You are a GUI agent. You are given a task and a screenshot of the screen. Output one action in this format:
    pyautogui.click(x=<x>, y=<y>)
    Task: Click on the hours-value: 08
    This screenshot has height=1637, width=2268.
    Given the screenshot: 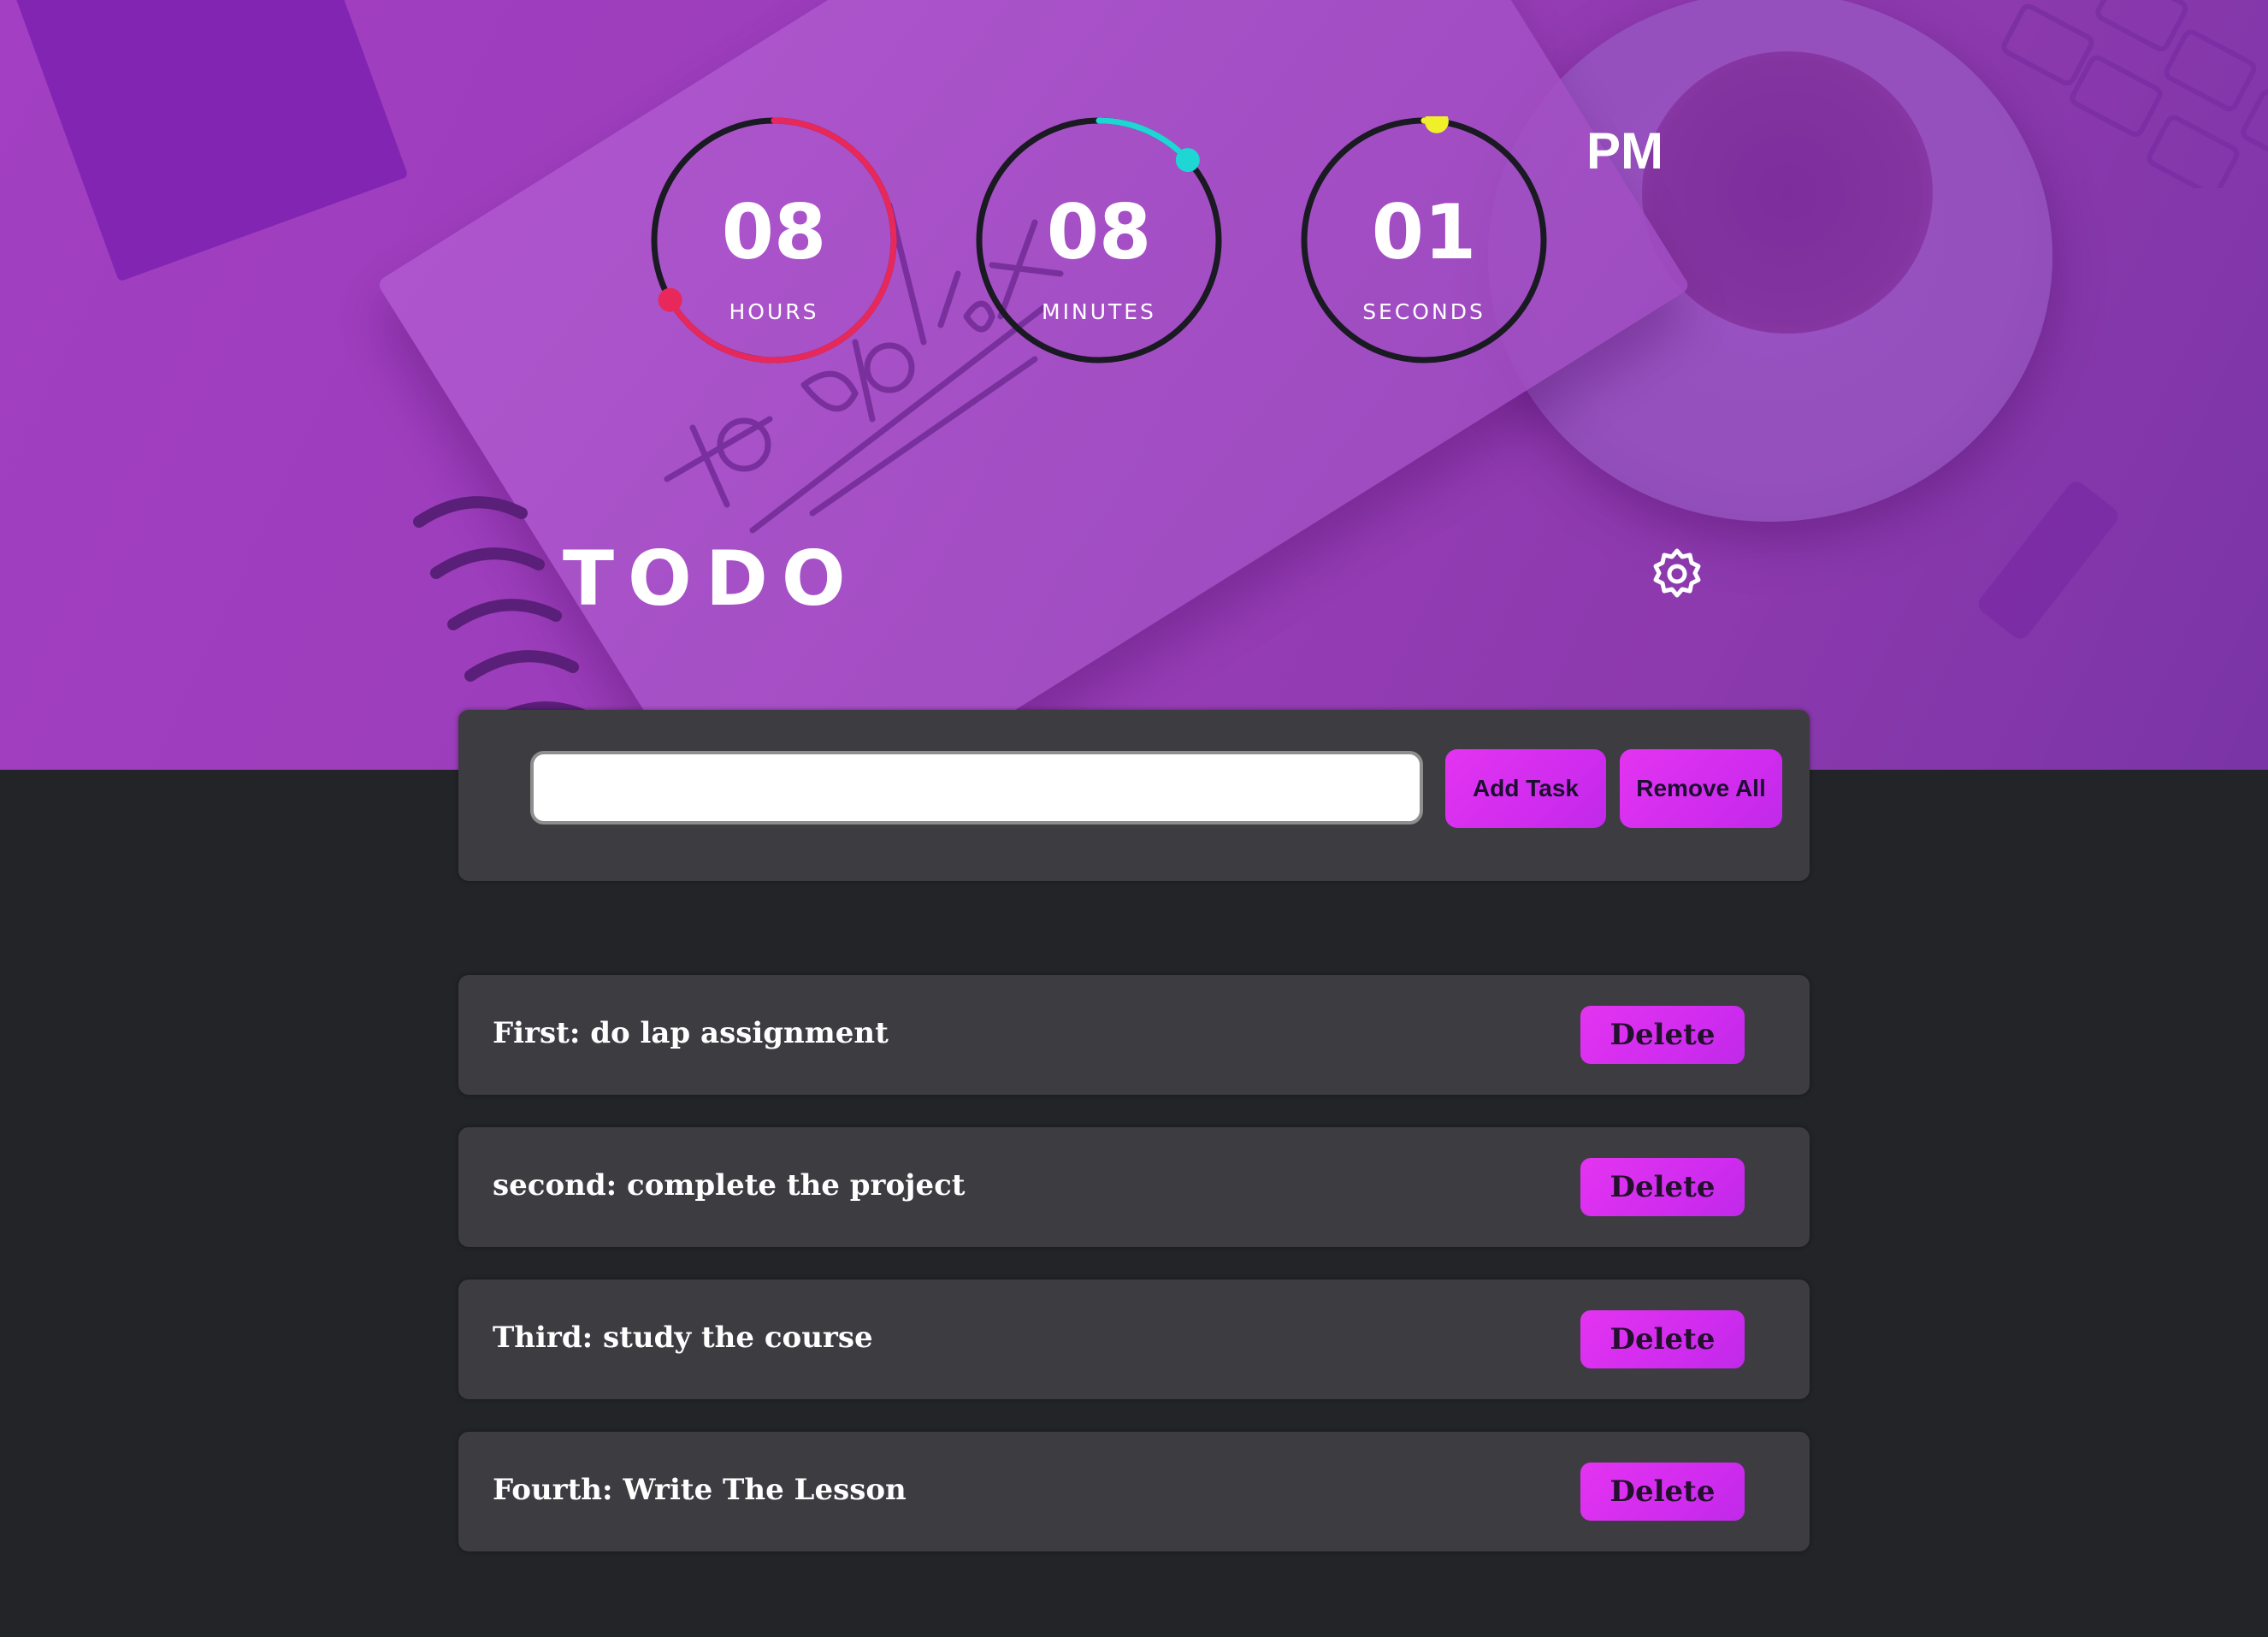 What is the action you would take?
    pyautogui.click(x=774, y=232)
    